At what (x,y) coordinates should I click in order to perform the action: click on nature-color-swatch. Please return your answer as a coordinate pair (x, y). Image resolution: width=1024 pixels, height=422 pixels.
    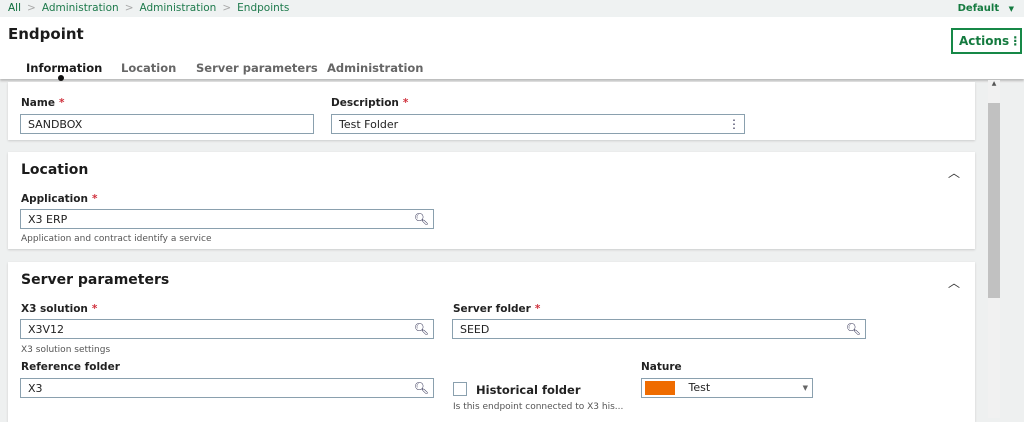
    Looking at the image, I should click on (660, 388).